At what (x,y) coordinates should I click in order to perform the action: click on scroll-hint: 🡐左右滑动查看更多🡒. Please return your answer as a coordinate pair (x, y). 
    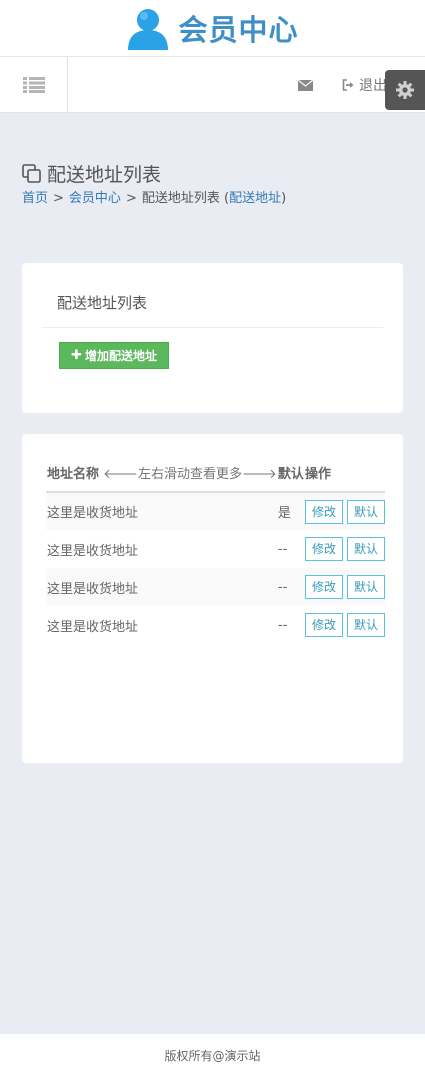
    Looking at the image, I should click on (190, 474).